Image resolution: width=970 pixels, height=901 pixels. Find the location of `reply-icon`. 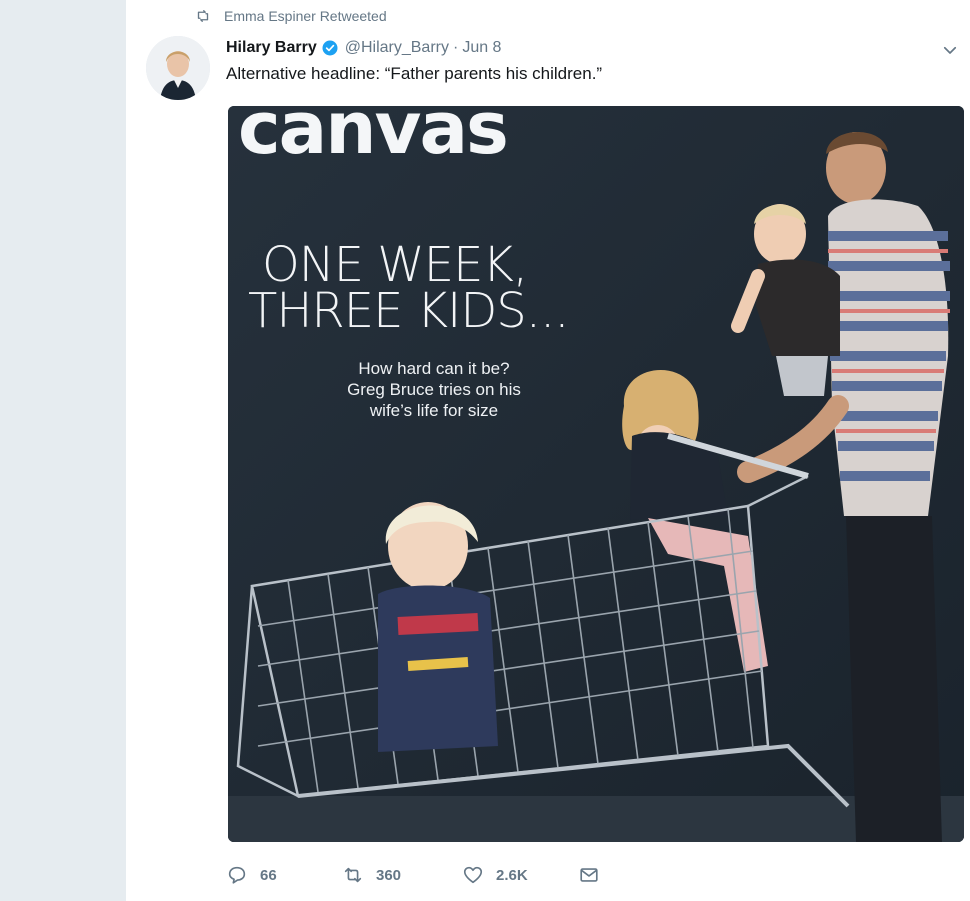

reply-icon is located at coordinates (237, 875).